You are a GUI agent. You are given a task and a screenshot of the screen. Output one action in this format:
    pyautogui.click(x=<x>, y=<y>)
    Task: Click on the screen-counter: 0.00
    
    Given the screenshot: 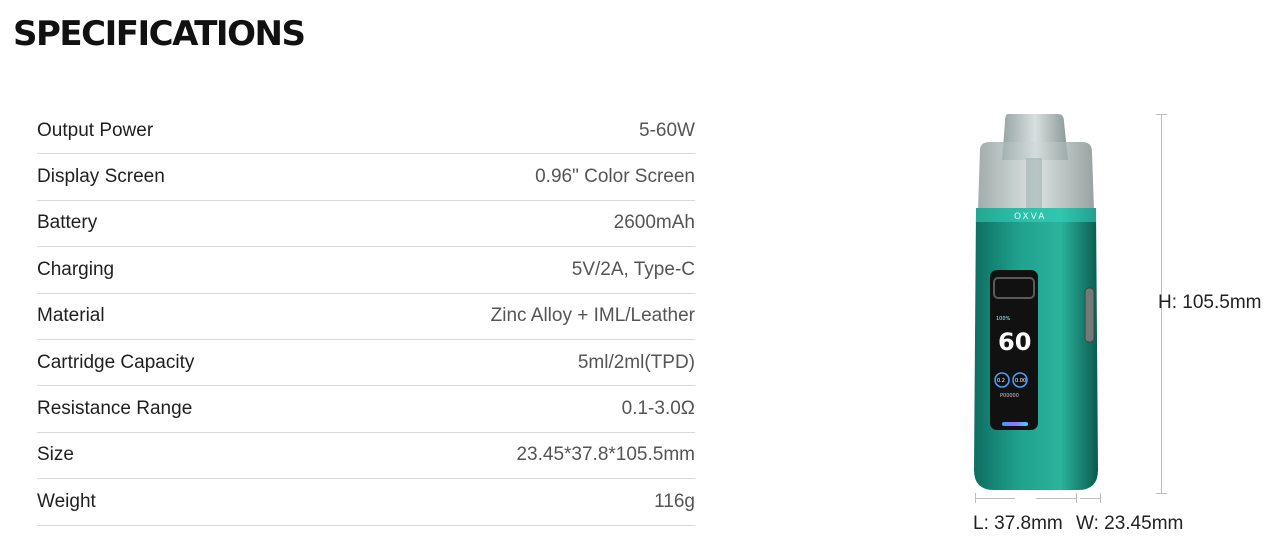 What is the action you would take?
    pyautogui.click(x=1020, y=381)
    